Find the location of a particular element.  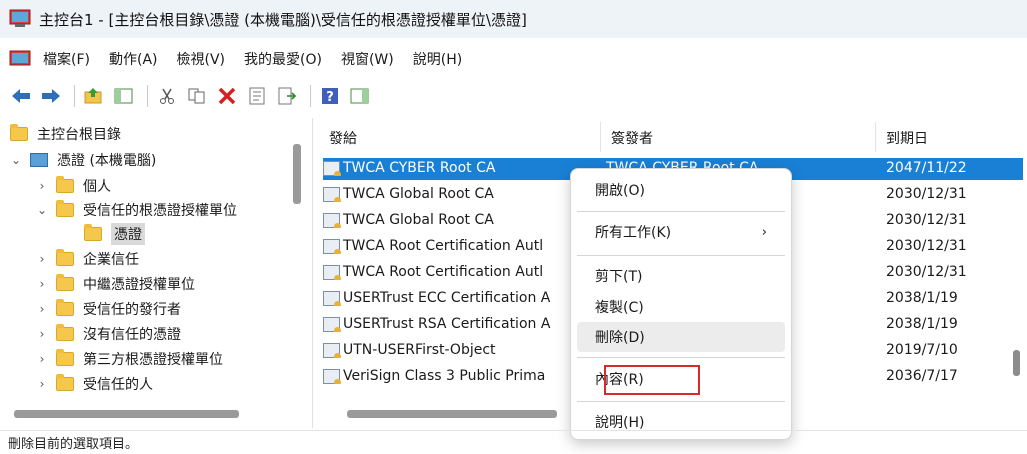

menu-item-label: 開啟(O) is located at coordinates (620, 191).